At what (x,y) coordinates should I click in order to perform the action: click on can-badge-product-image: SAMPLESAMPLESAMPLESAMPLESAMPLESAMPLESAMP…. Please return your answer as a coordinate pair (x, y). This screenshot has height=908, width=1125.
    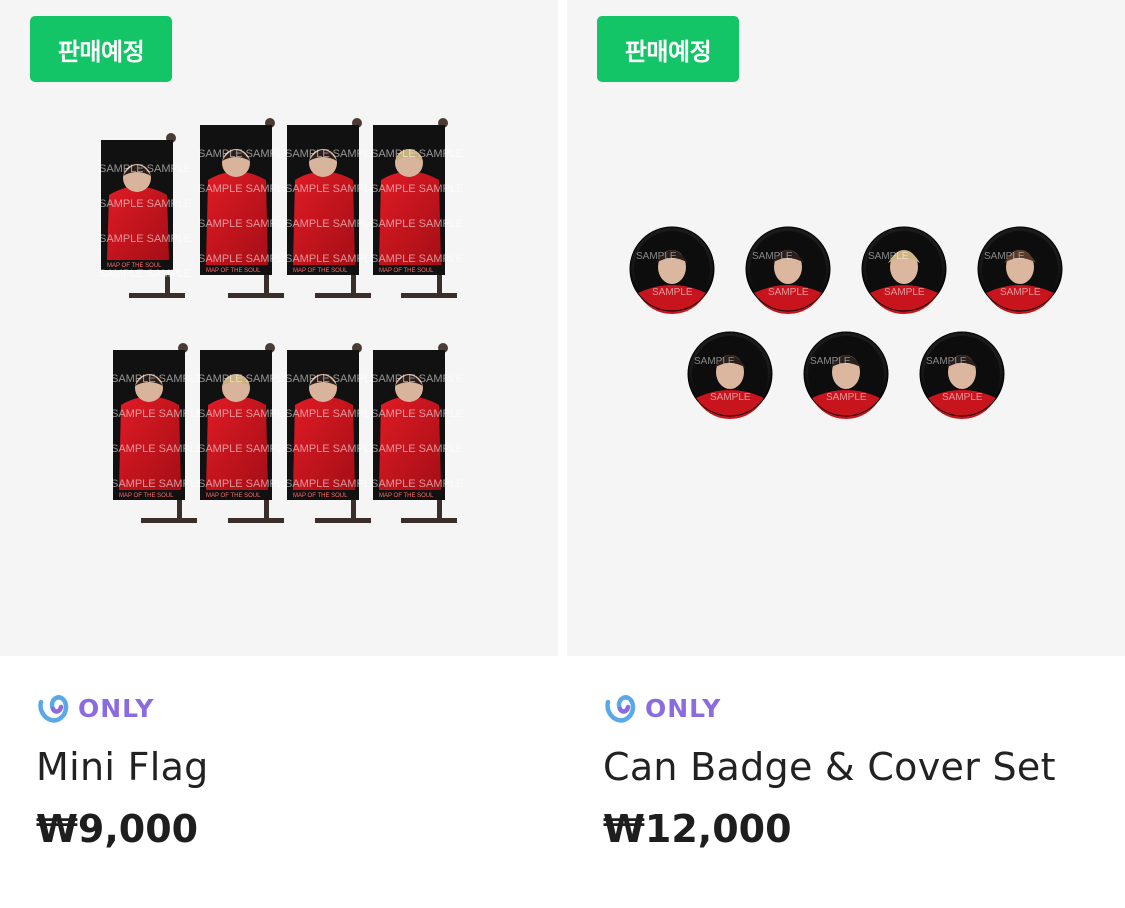
    Looking at the image, I should click on (846, 323).